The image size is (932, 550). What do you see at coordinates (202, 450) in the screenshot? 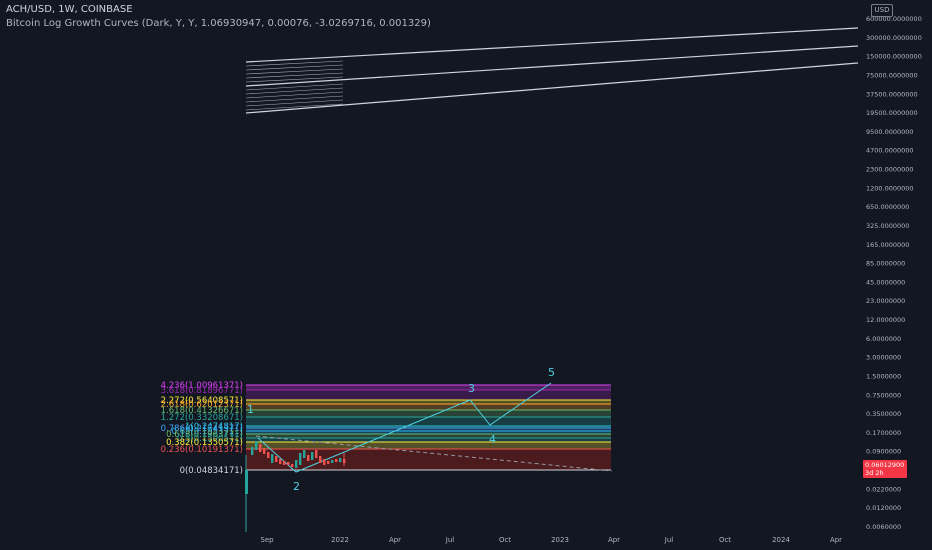
I see `fib-level-label: 0.236(0.10191371)` at bounding box center [202, 450].